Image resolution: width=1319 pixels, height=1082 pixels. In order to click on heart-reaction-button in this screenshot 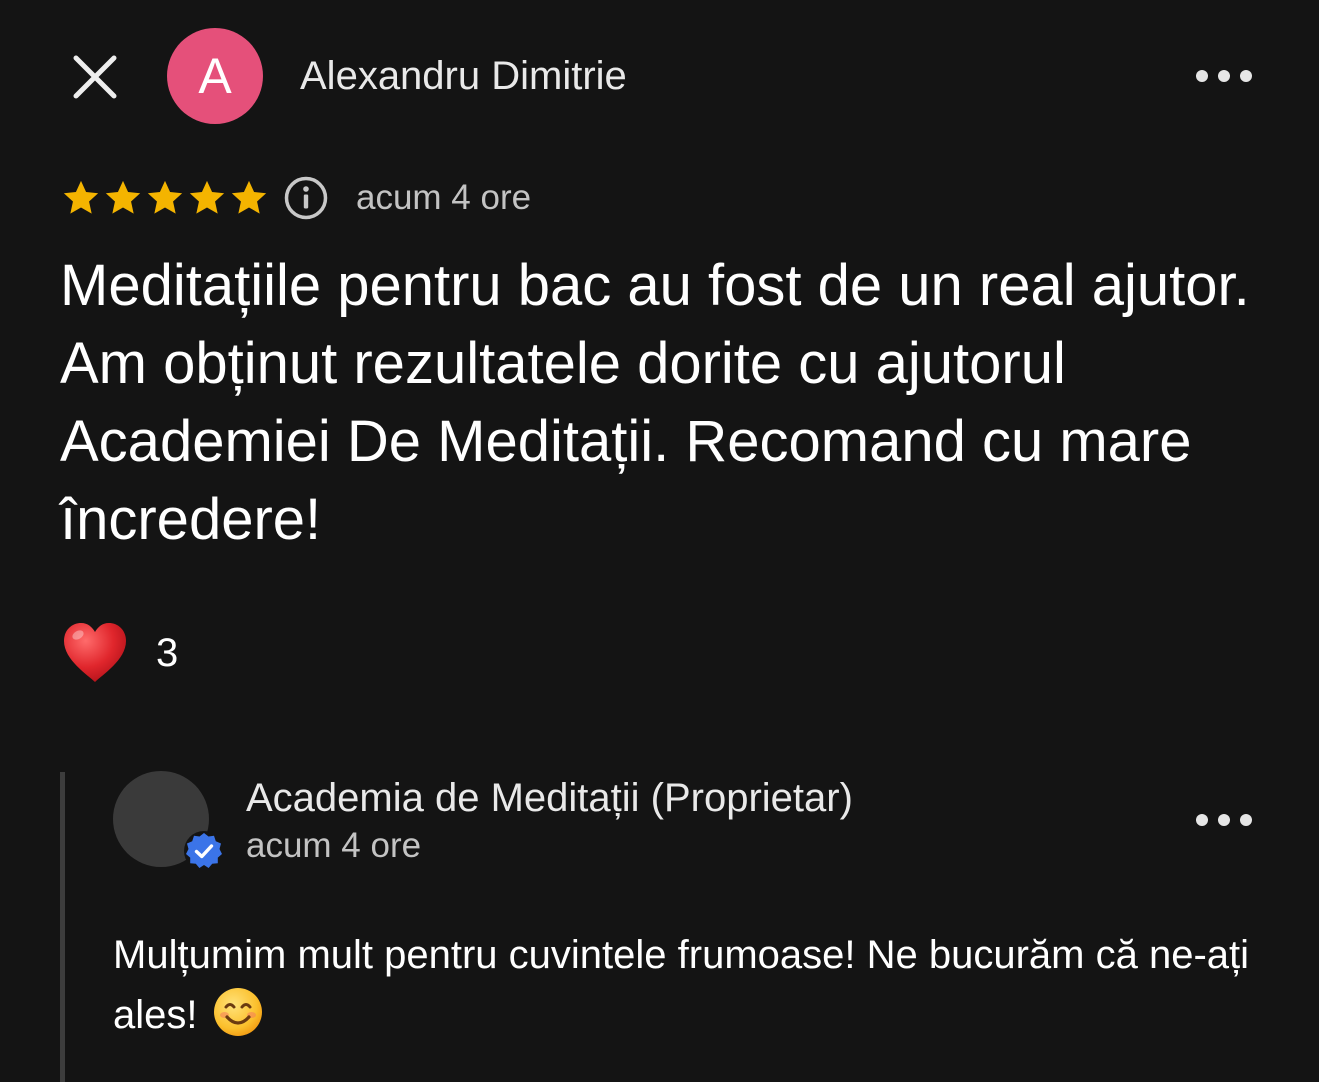, I will do `click(95, 653)`.